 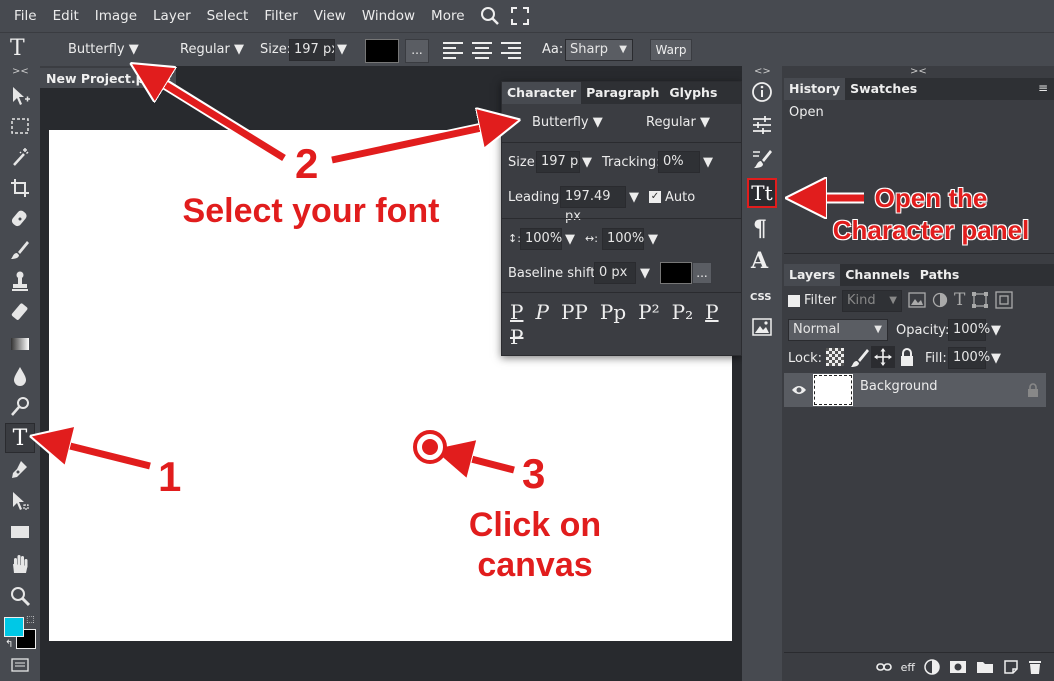 I want to click on tab-channels: Channels, so click(x=877, y=275).